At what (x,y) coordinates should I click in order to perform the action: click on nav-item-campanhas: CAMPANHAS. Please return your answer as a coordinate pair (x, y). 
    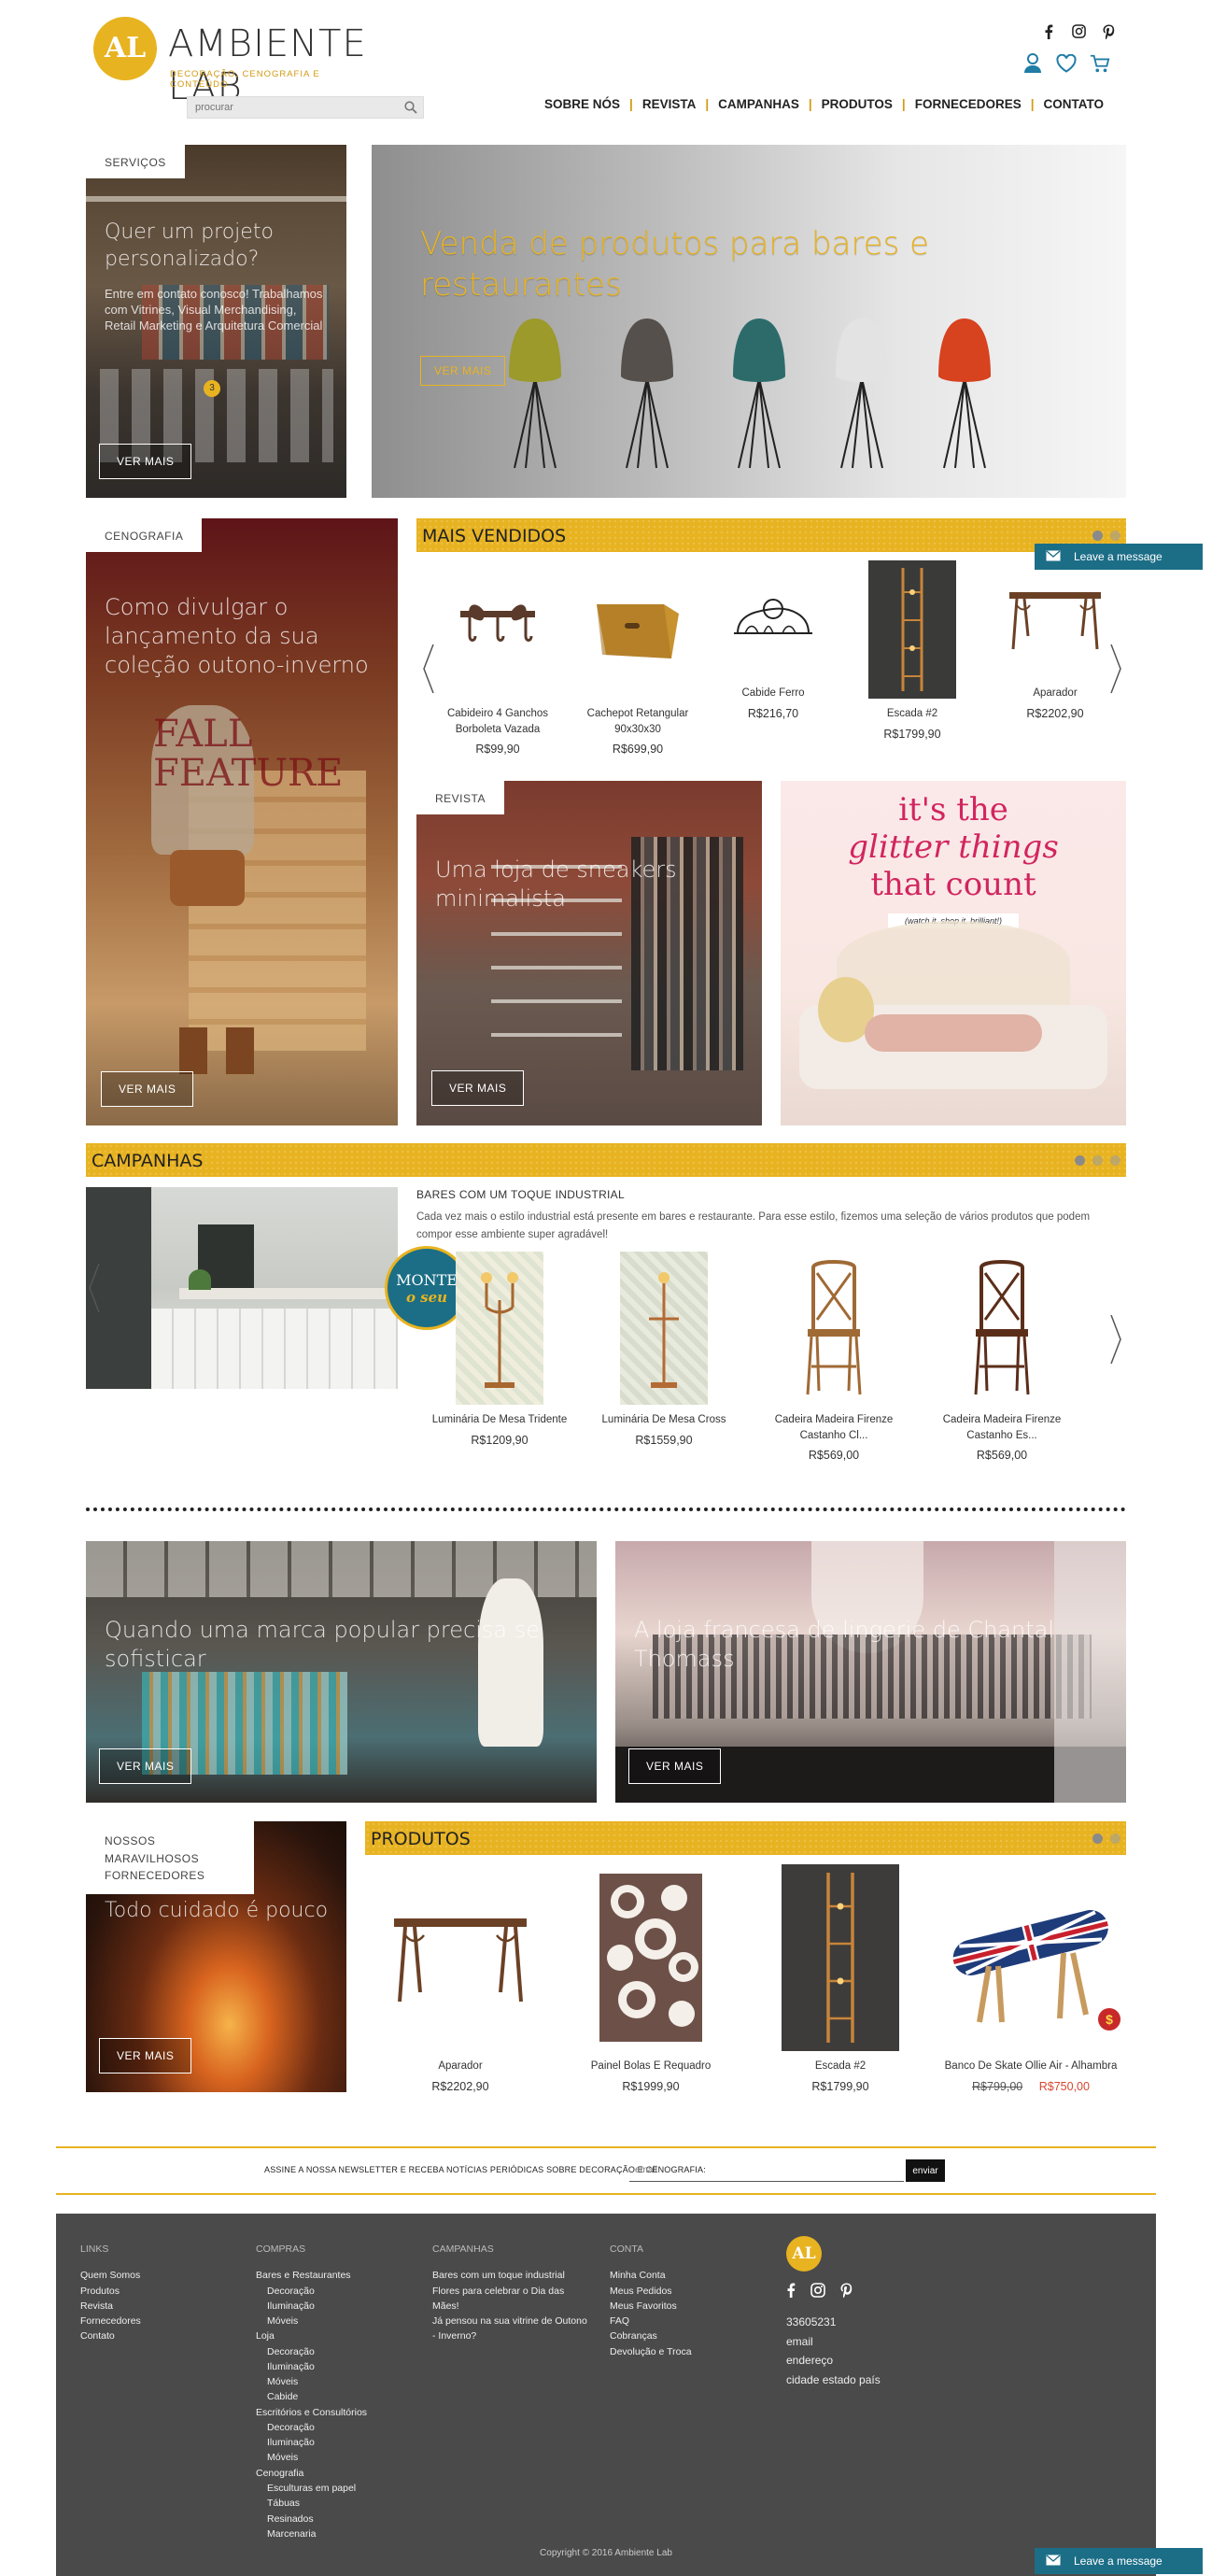
    Looking at the image, I should click on (759, 104).